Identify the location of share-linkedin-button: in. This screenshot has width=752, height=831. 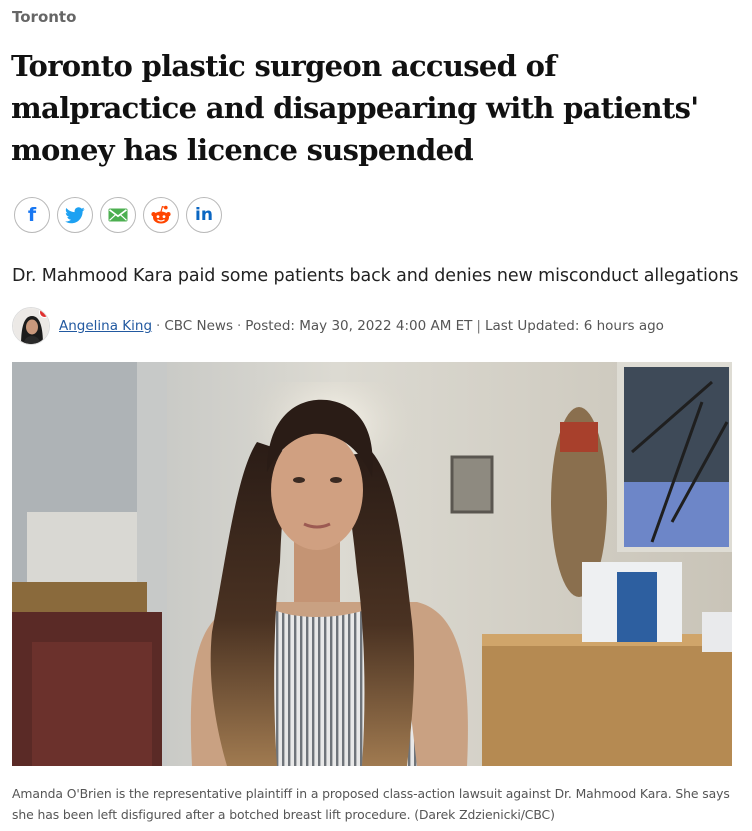
(204, 215).